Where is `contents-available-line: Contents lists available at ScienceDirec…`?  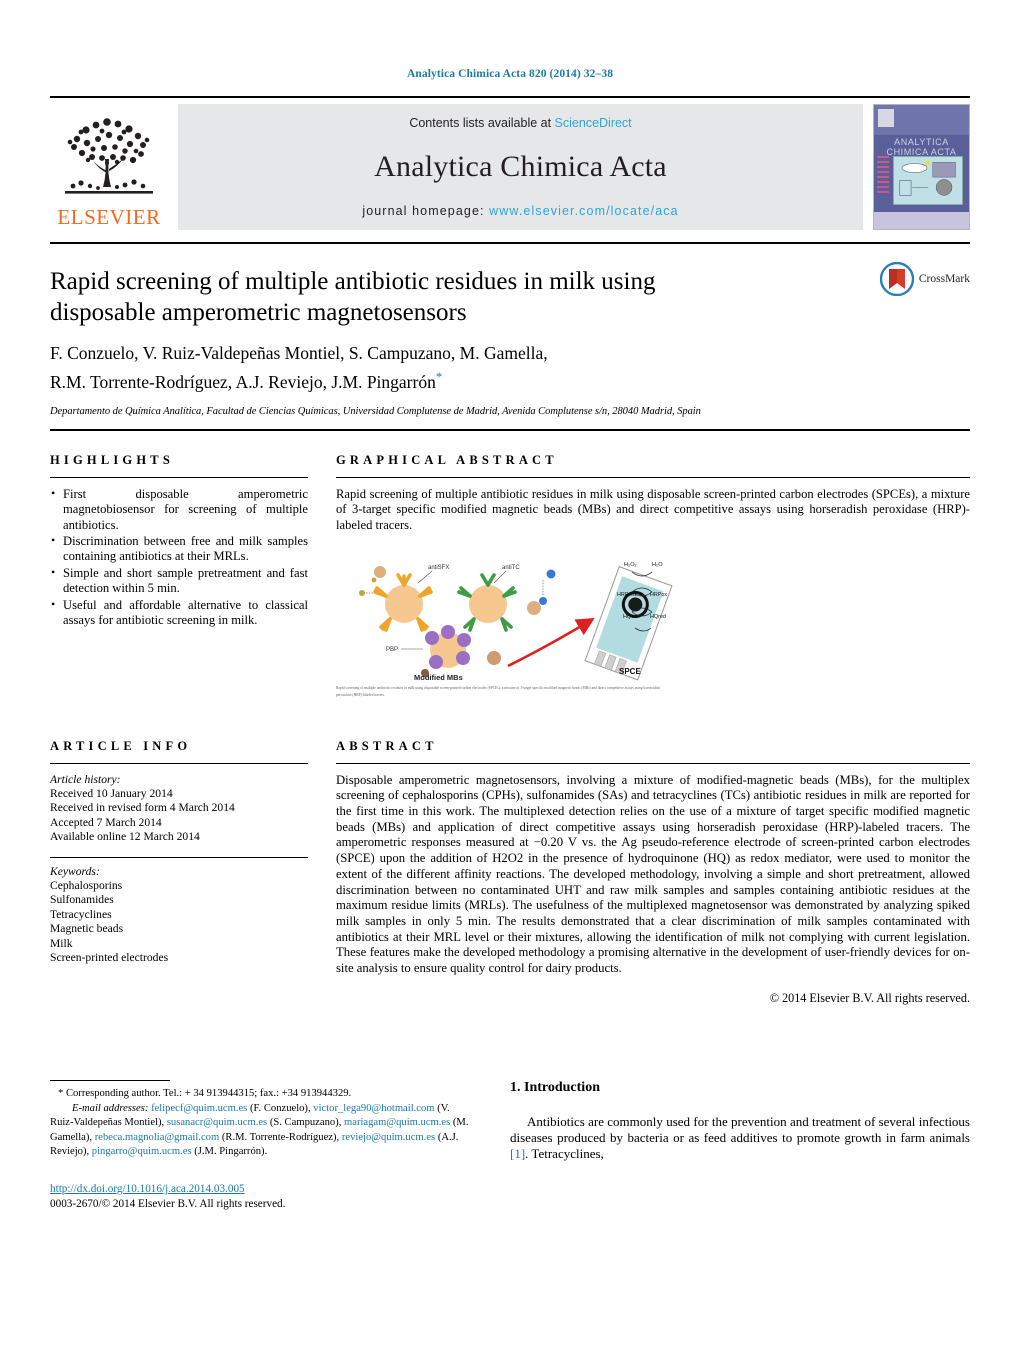
contents-available-line: Contents lists available at ScienceDirec… is located at coordinates (520, 123).